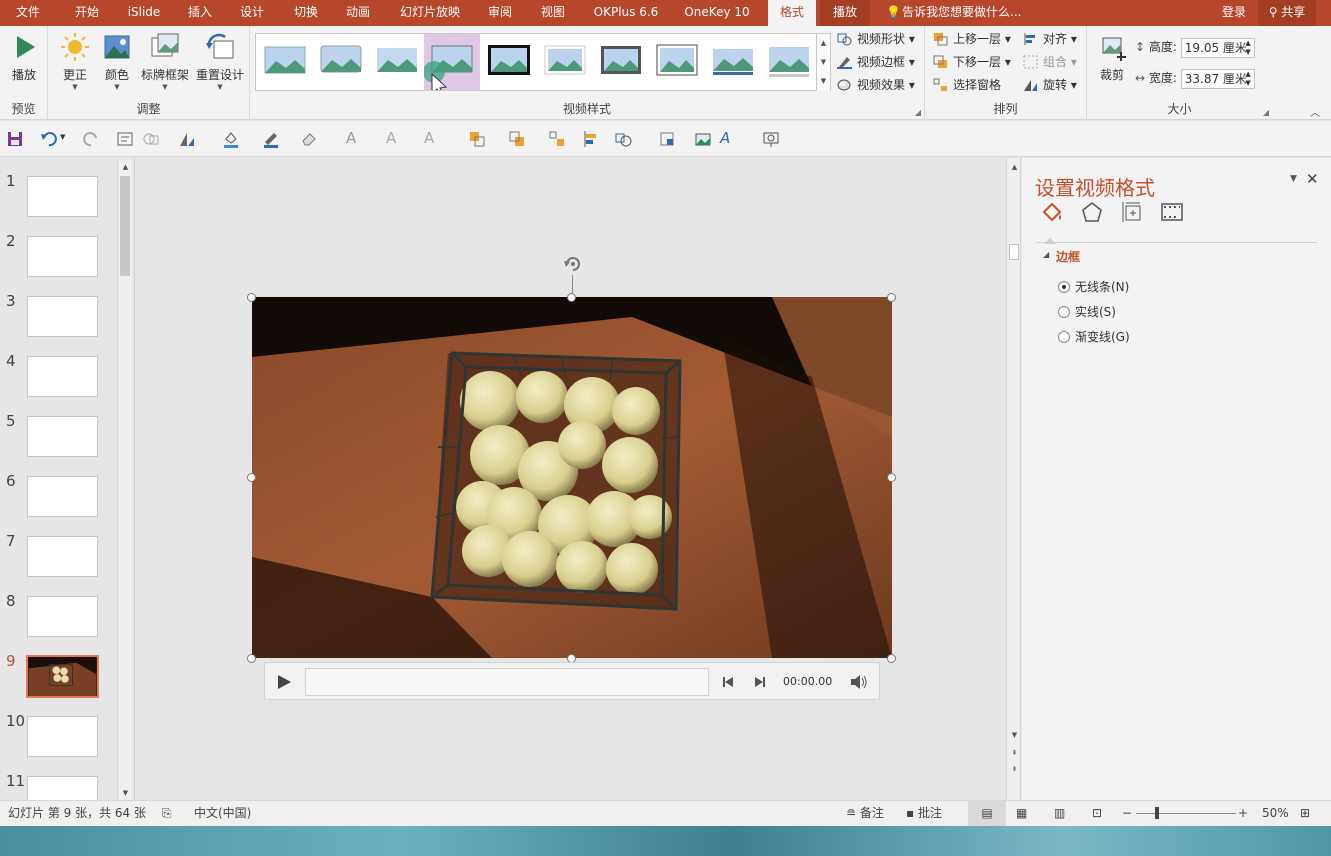 Image resolution: width=1331 pixels, height=856 pixels. I want to click on reading-view-button: ▥, so click(1059, 814).